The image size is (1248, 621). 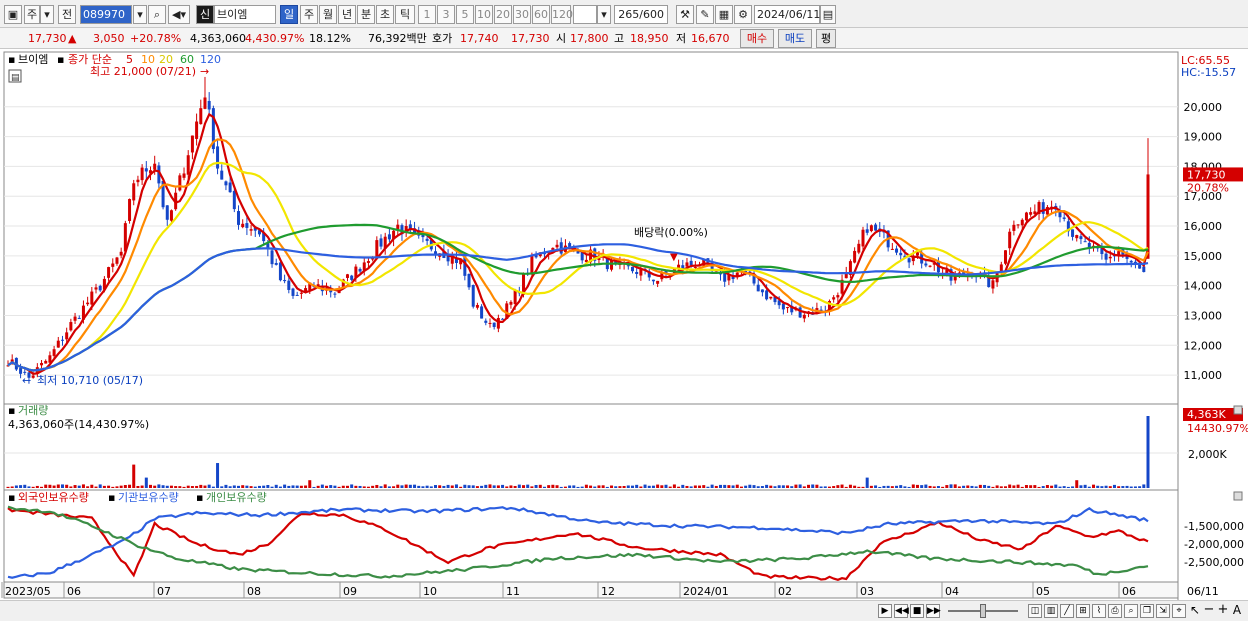 What do you see at coordinates (90, 380) in the screenshot?
I see `low-annotation: 최저 10,710 (05/17)` at bounding box center [90, 380].